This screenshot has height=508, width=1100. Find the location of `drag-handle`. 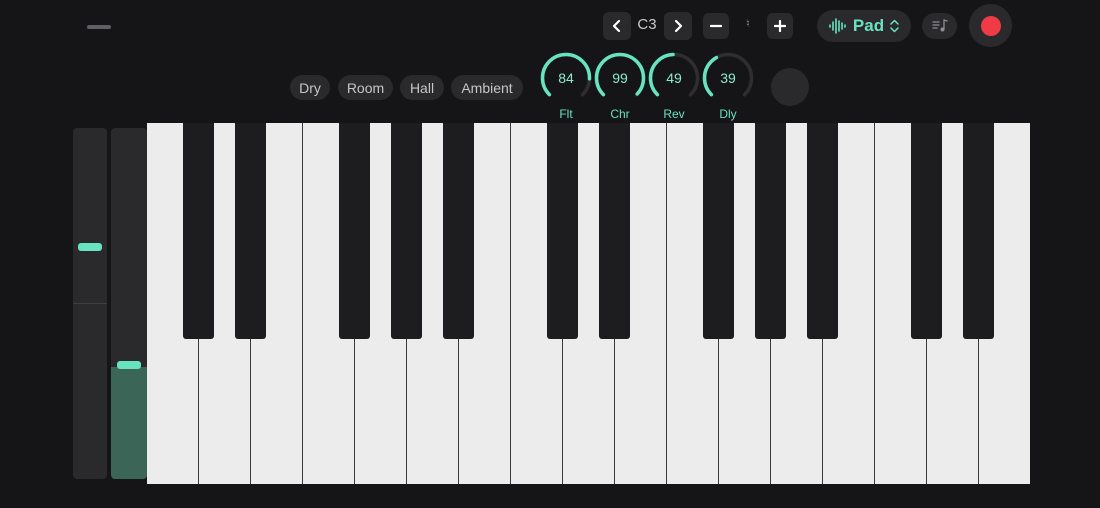

drag-handle is located at coordinates (99, 27).